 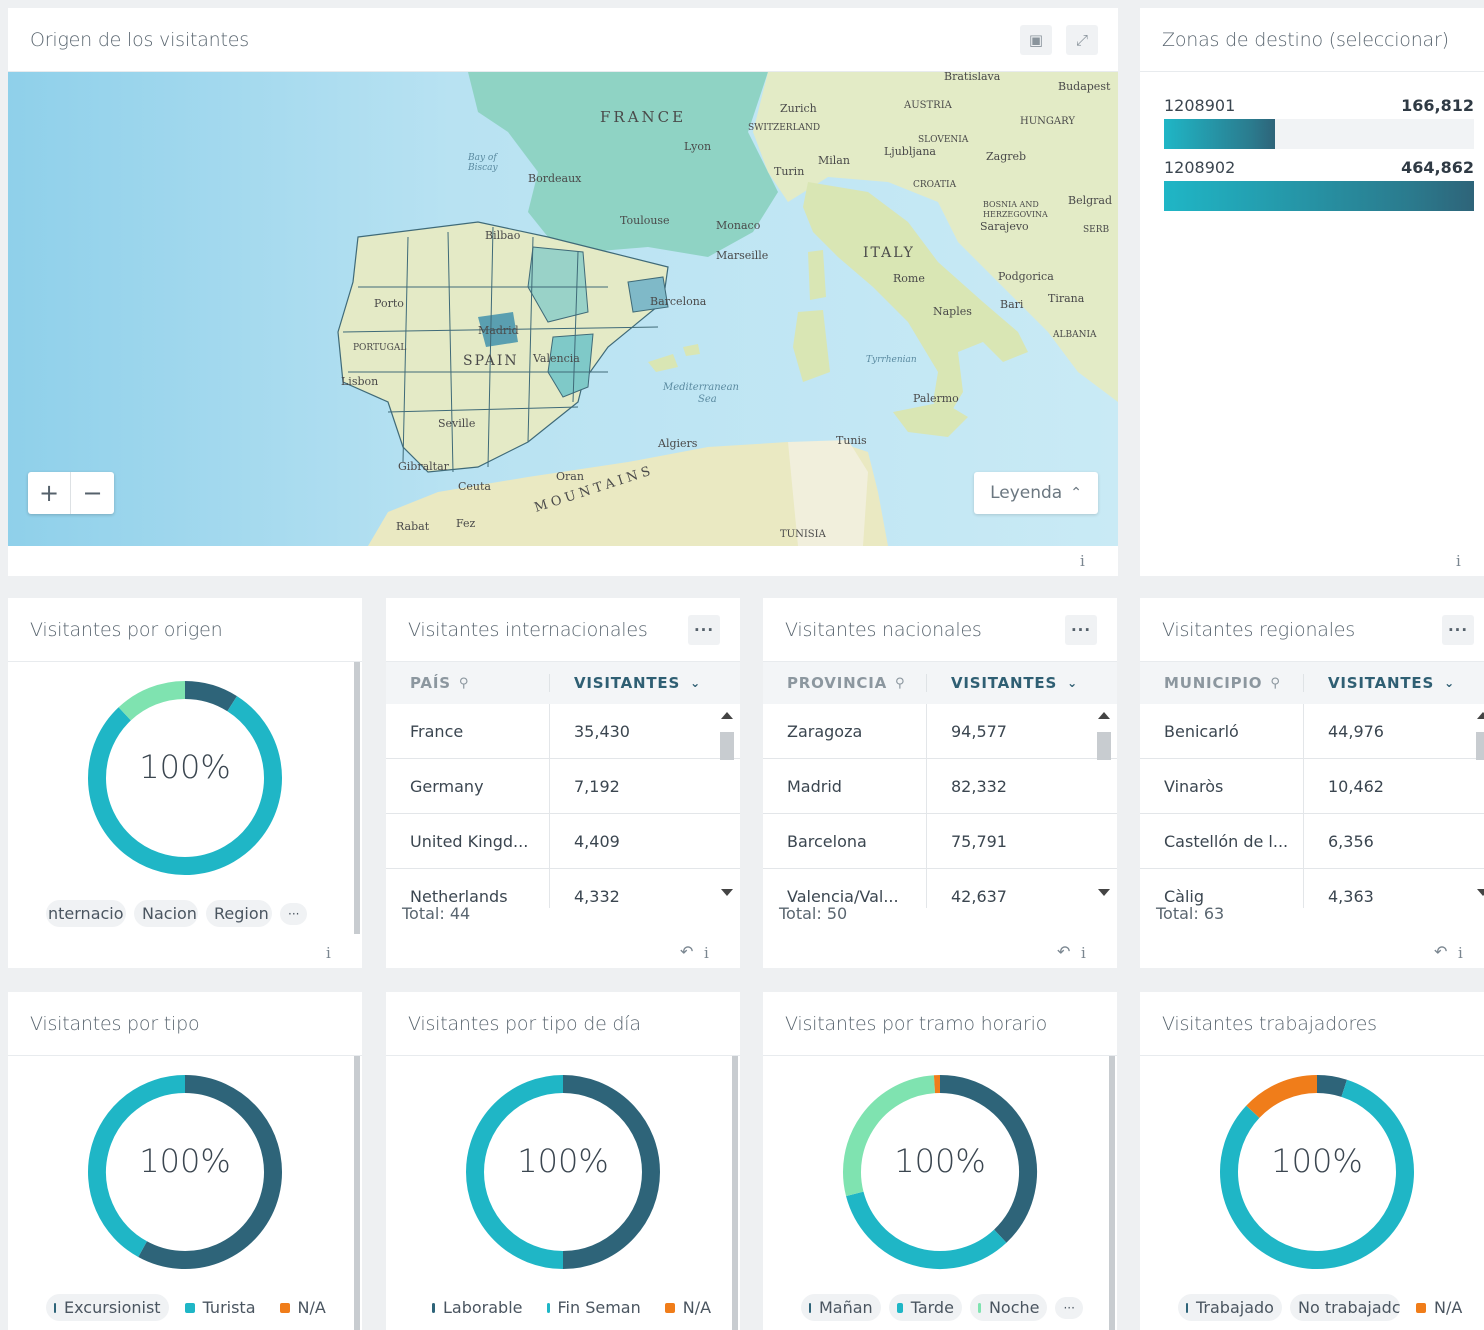 What do you see at coordinates (803, 534) in the screenshot?
I see `label-tunisia: TUNISIA` at bounding box center [803, 534].